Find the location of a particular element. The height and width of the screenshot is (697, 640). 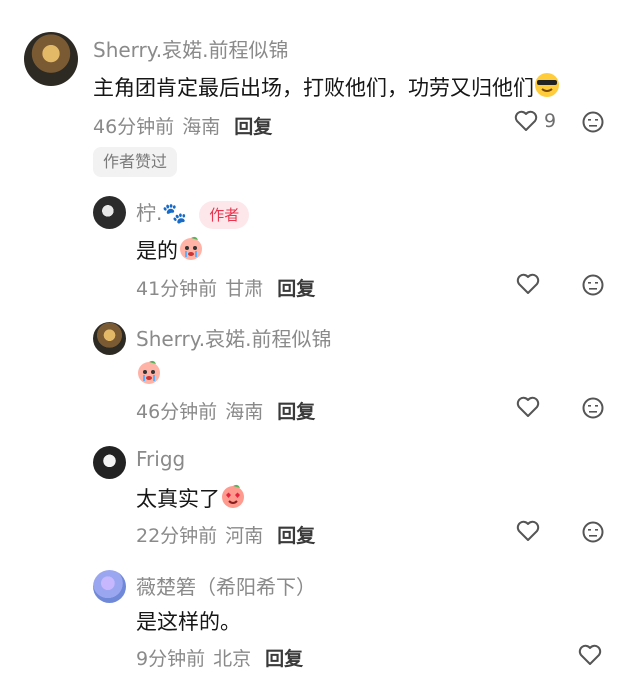

reply-meta: 22分钟前 河南 回复 is located at coordinates (225, 534).